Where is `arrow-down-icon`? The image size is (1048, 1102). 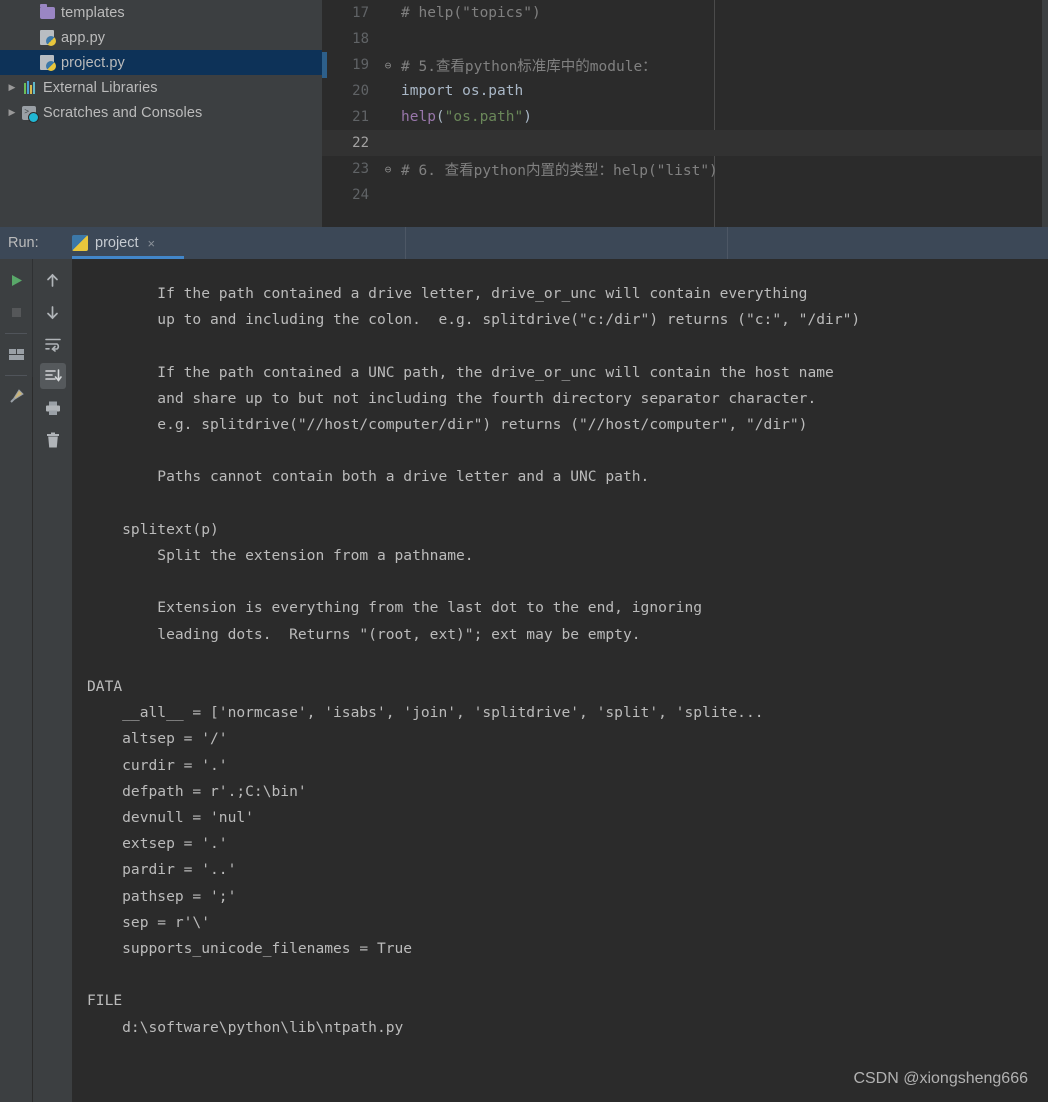 arrow-down-icon is located at coordinates (52, 312).